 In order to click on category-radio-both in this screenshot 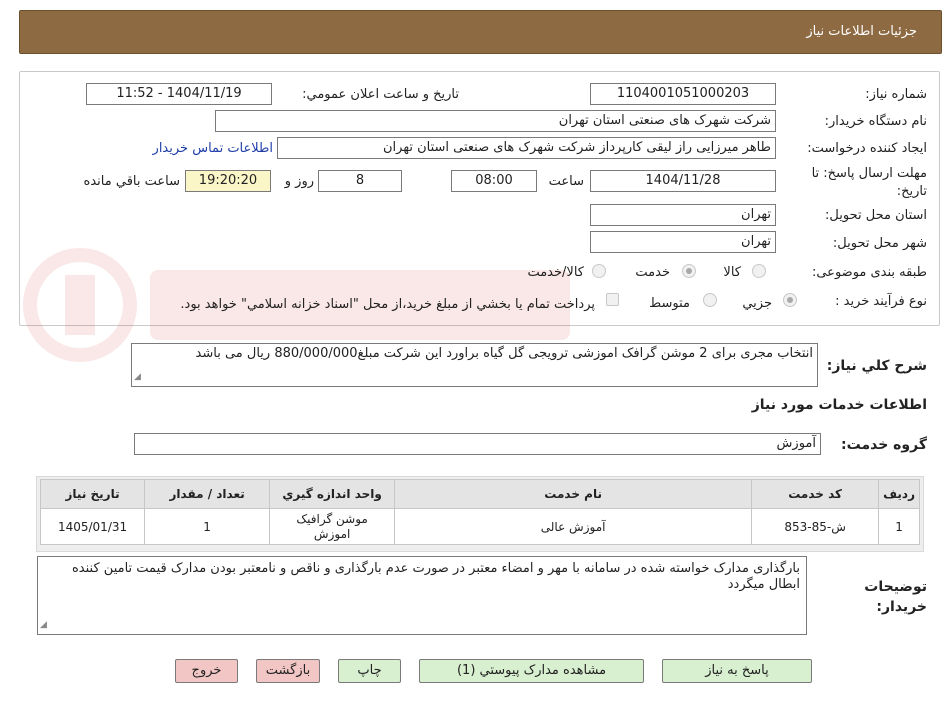, I will do `click(599, 271)`.